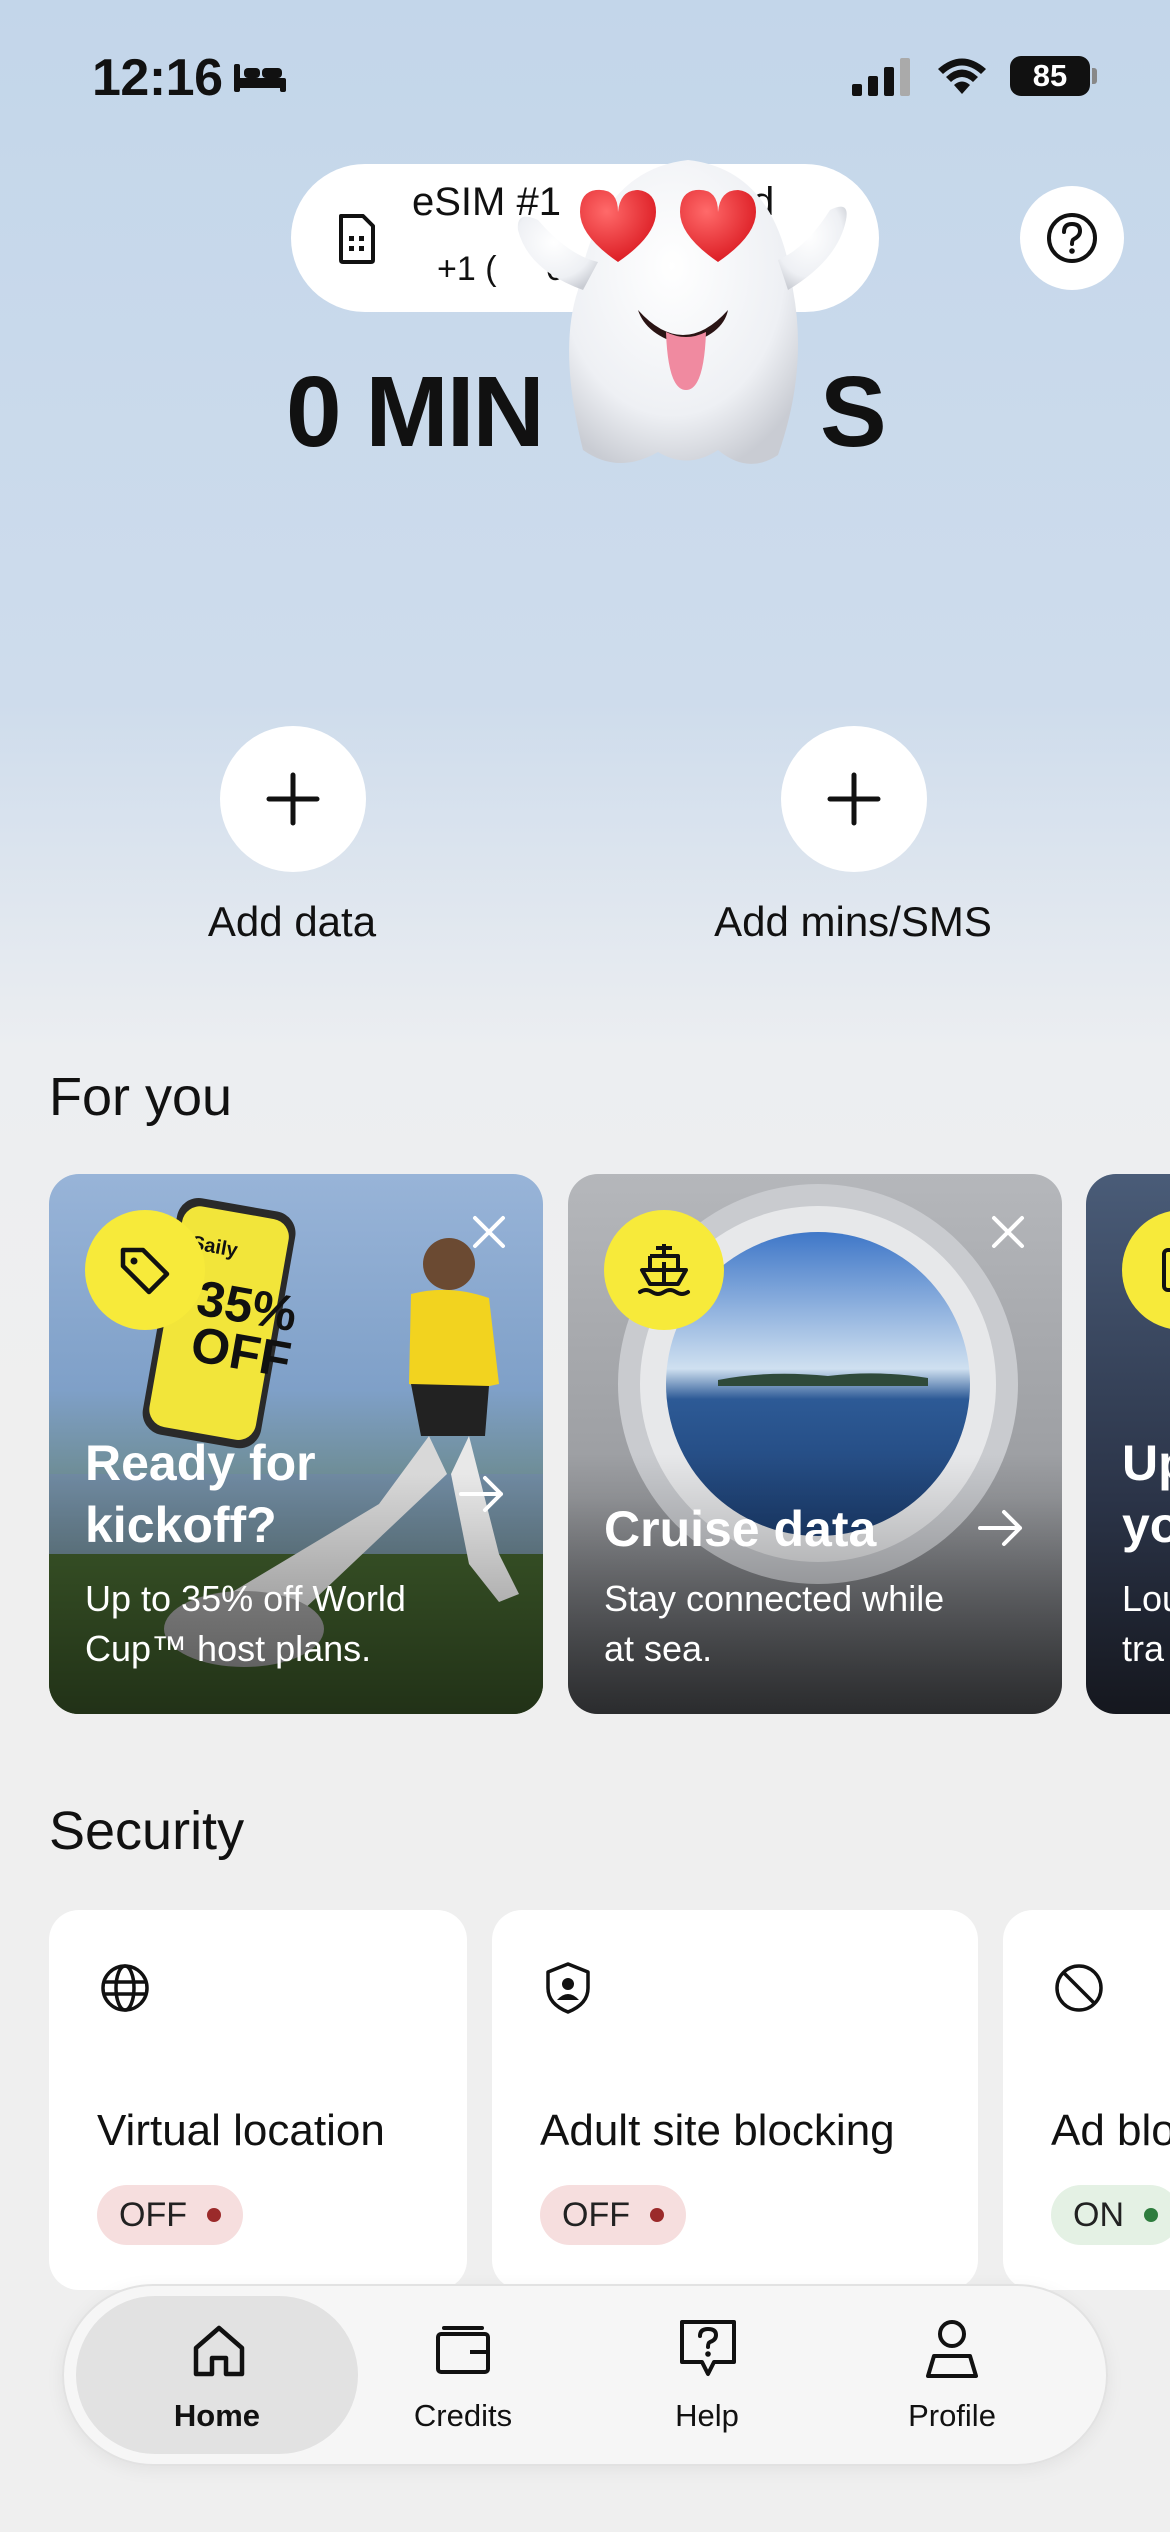 This screenshot has width=1170, height=2532. What do you see at coordinates (735, 2100) in the screenshot?
I see `security-card-adult-site-blocking: Adult site blocking OFF` at bounding box center [735, 2100].